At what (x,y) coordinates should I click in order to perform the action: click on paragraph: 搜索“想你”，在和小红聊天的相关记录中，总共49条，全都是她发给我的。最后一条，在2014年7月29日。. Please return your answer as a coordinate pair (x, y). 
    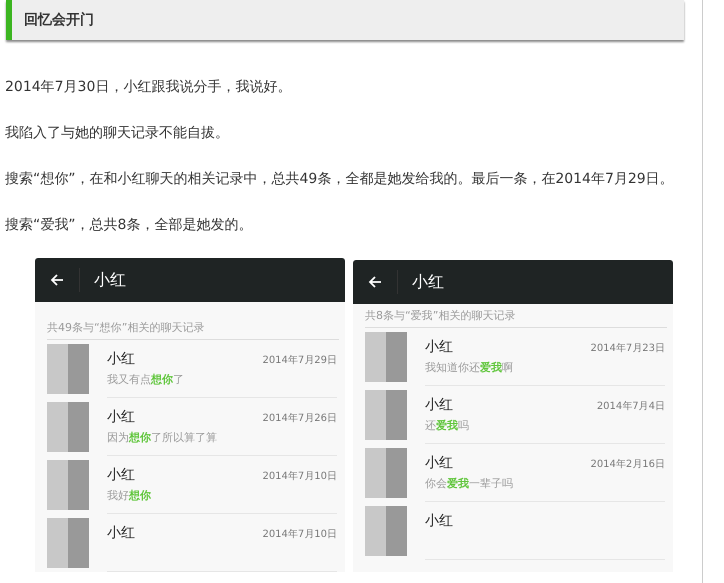
    Looking at the image, I should click on (339, 179).